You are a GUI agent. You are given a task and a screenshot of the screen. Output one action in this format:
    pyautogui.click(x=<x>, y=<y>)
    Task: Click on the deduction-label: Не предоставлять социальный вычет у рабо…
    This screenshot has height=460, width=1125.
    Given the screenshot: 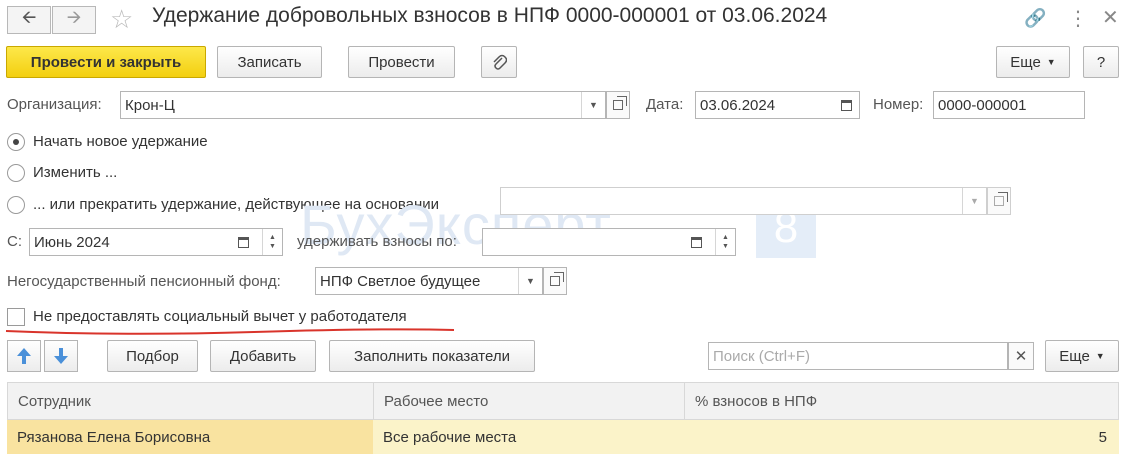 What is the action you would take?
    pyautogui.click(x=220, y=316)
    